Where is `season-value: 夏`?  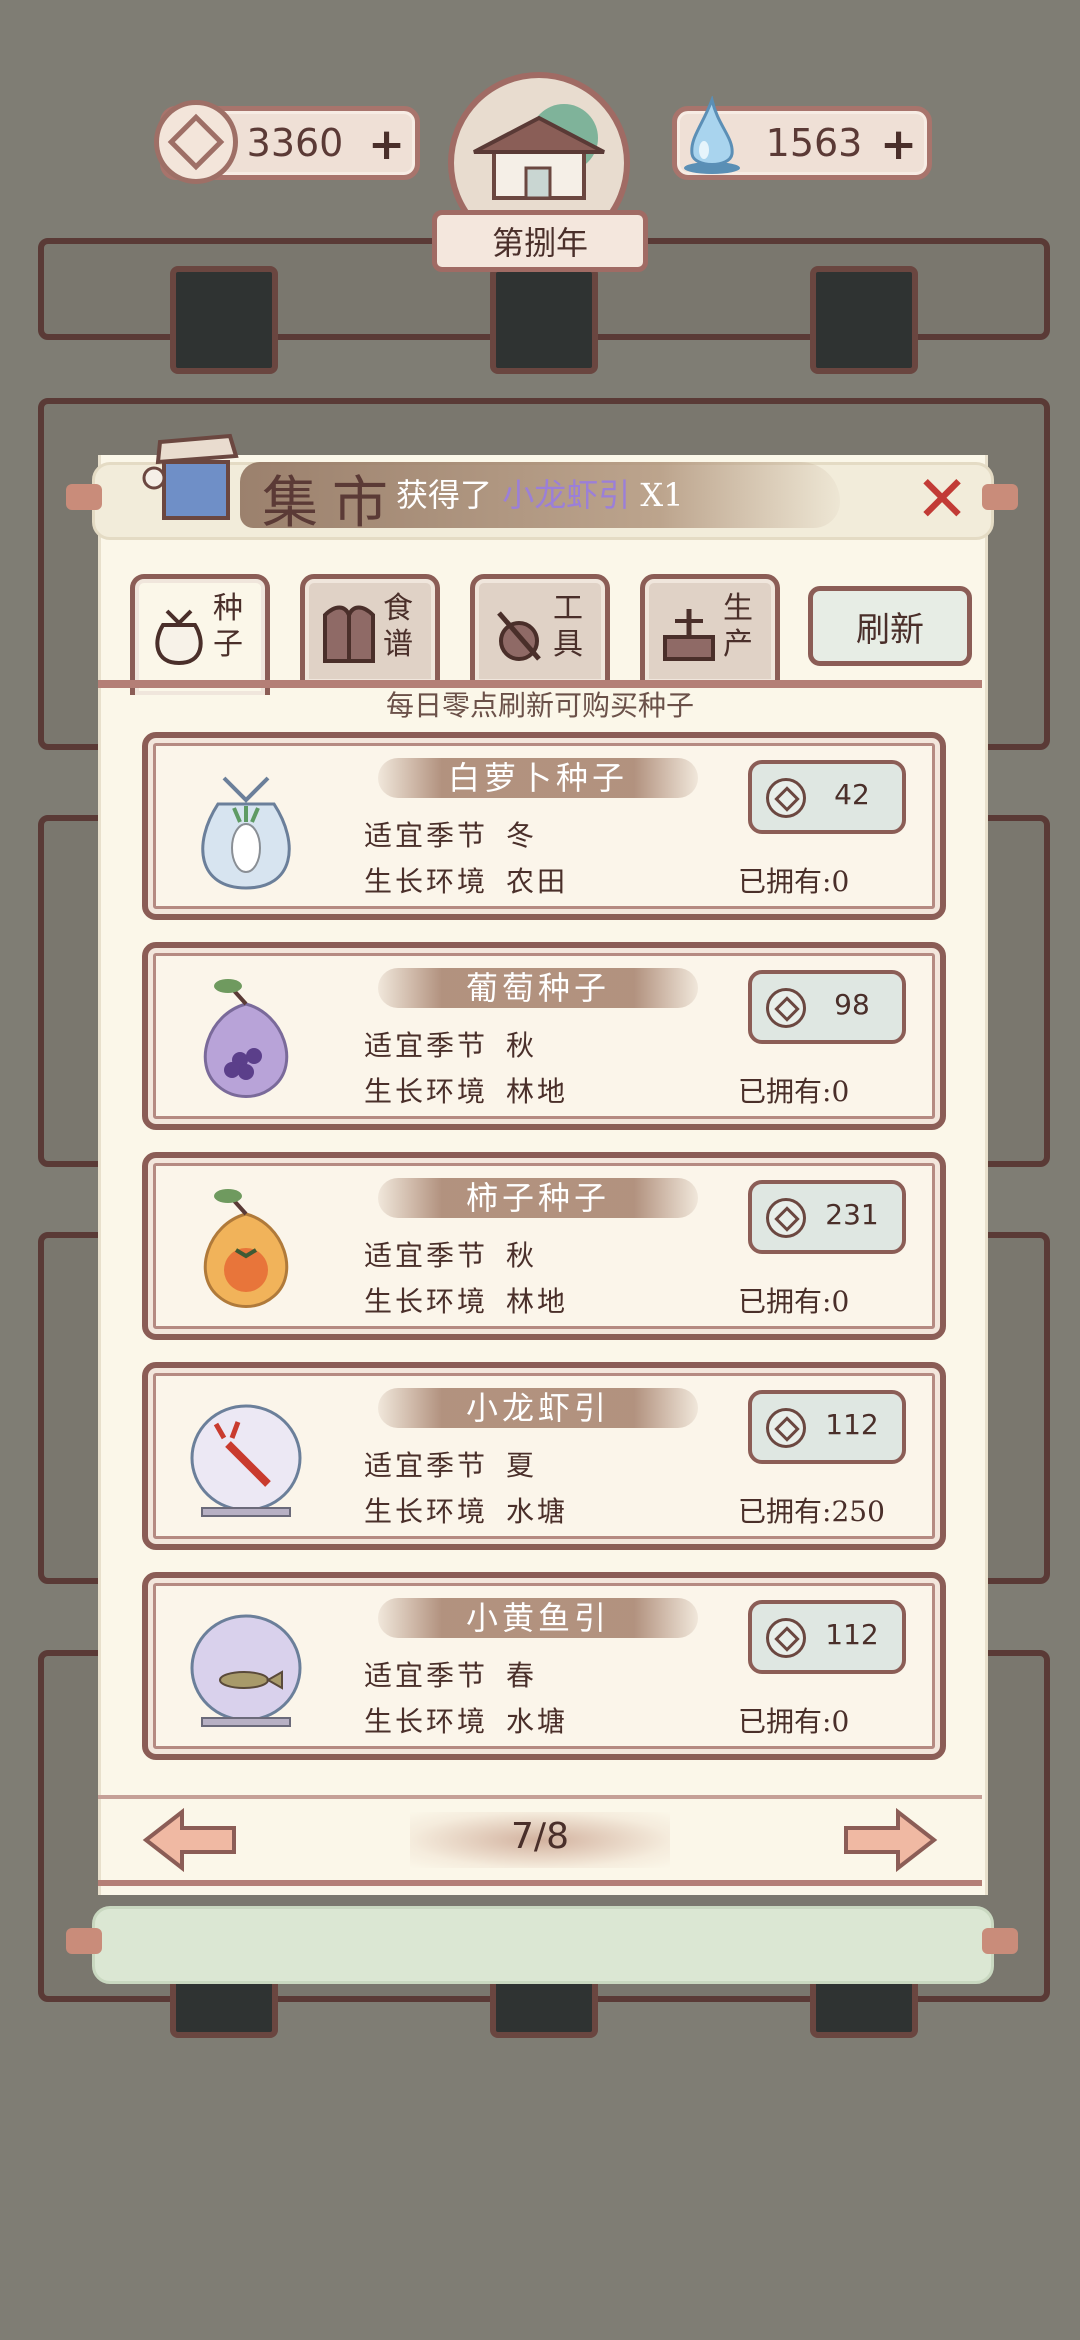
season-value: 夏 is located at coordinates (522, 1465).